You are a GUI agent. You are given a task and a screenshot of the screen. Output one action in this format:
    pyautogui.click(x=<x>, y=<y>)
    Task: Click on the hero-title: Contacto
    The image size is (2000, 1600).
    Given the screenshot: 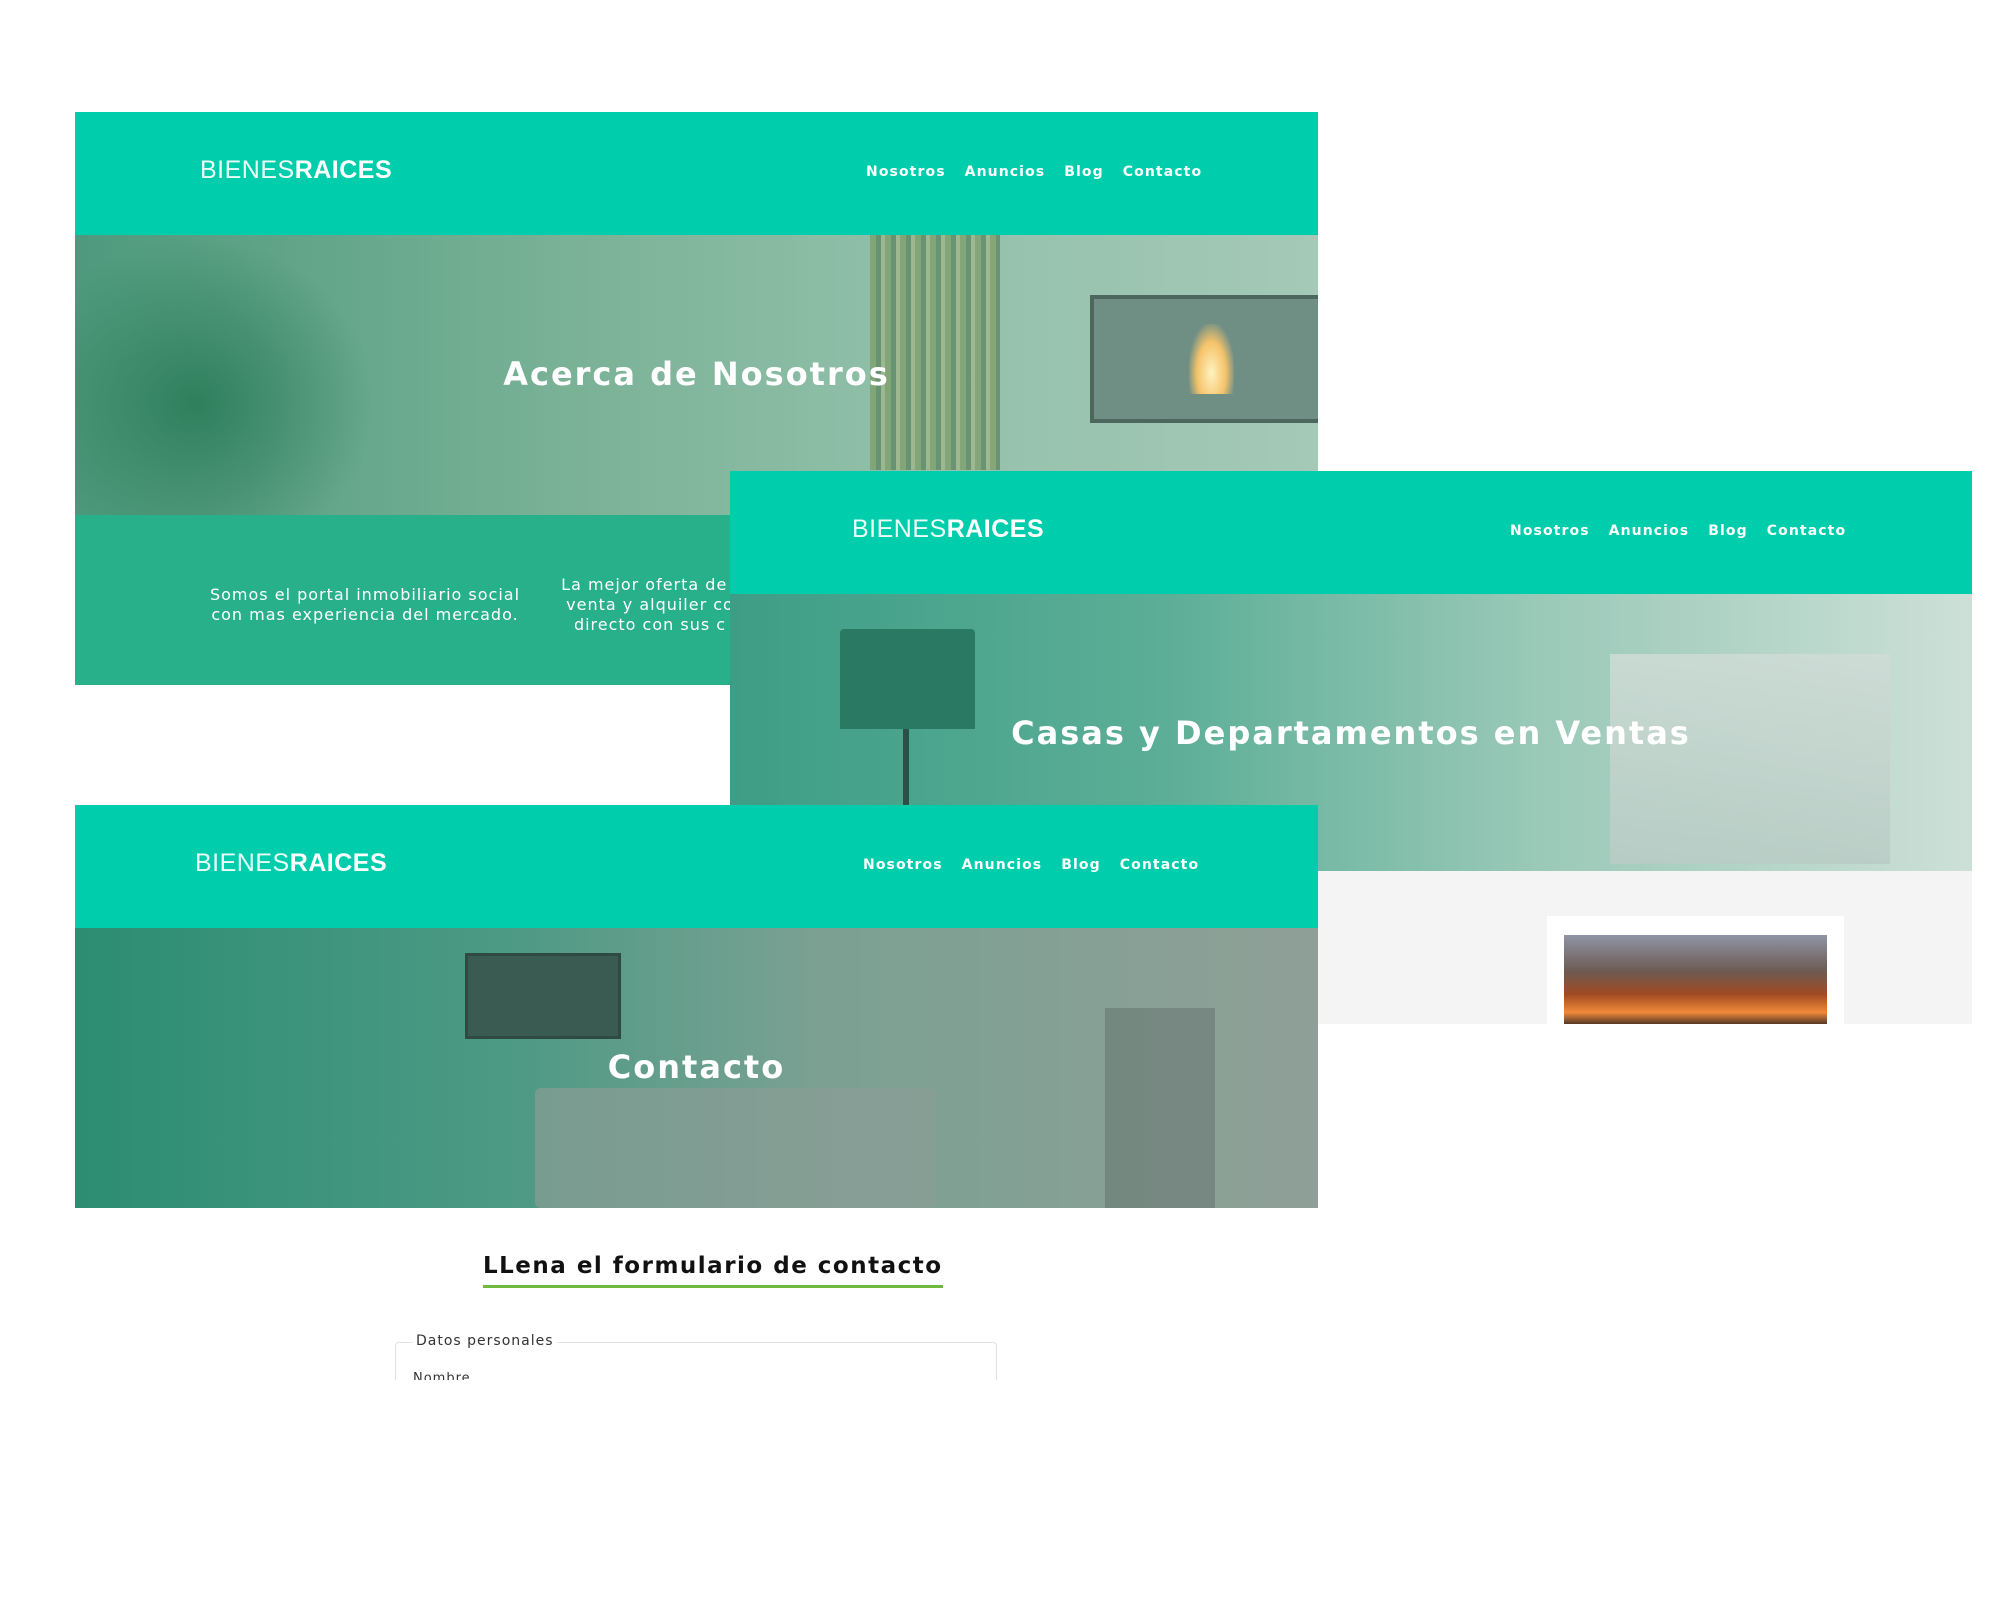 What is the action you would take?
    pyautogui.click(x=696, y=1067)
    